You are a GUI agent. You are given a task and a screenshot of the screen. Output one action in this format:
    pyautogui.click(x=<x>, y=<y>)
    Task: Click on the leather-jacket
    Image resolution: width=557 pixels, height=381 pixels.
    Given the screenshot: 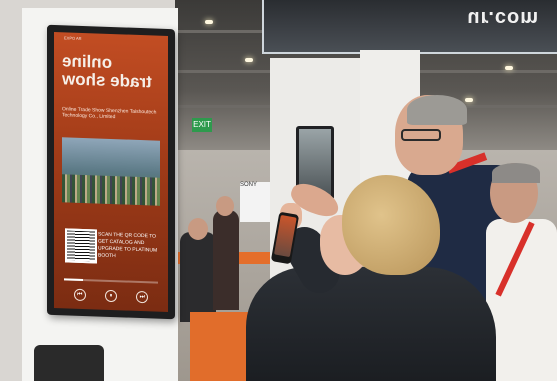 What is the action you would take?
    pyautogui.click(x=371, y=324)
    